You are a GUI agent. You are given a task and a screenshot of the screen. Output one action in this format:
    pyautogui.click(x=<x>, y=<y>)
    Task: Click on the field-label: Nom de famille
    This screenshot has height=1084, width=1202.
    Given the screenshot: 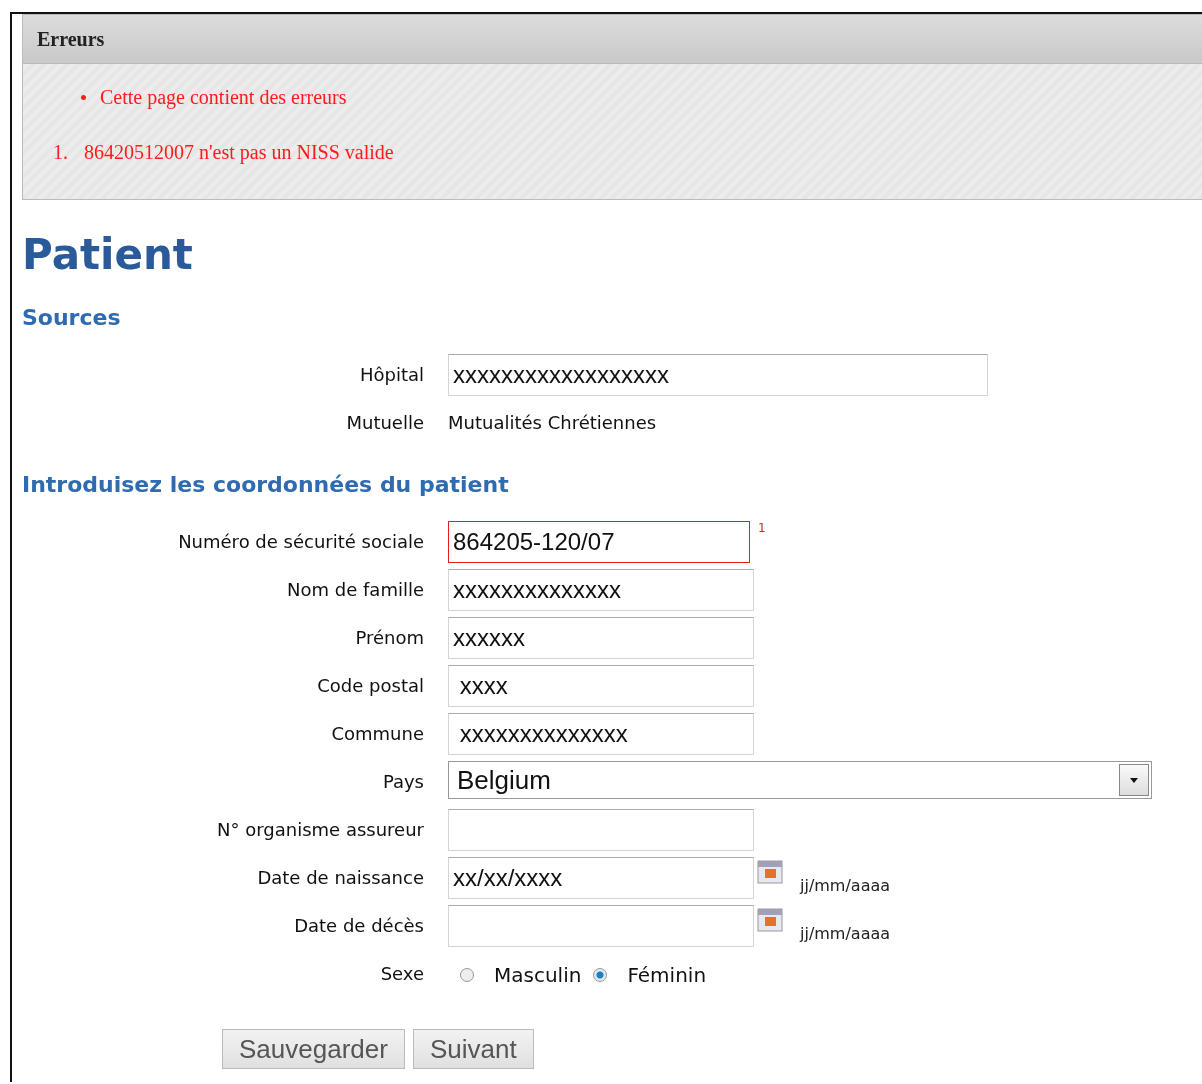 What is the action you would take?
    pyautogui.click(x=355, y=589)
    